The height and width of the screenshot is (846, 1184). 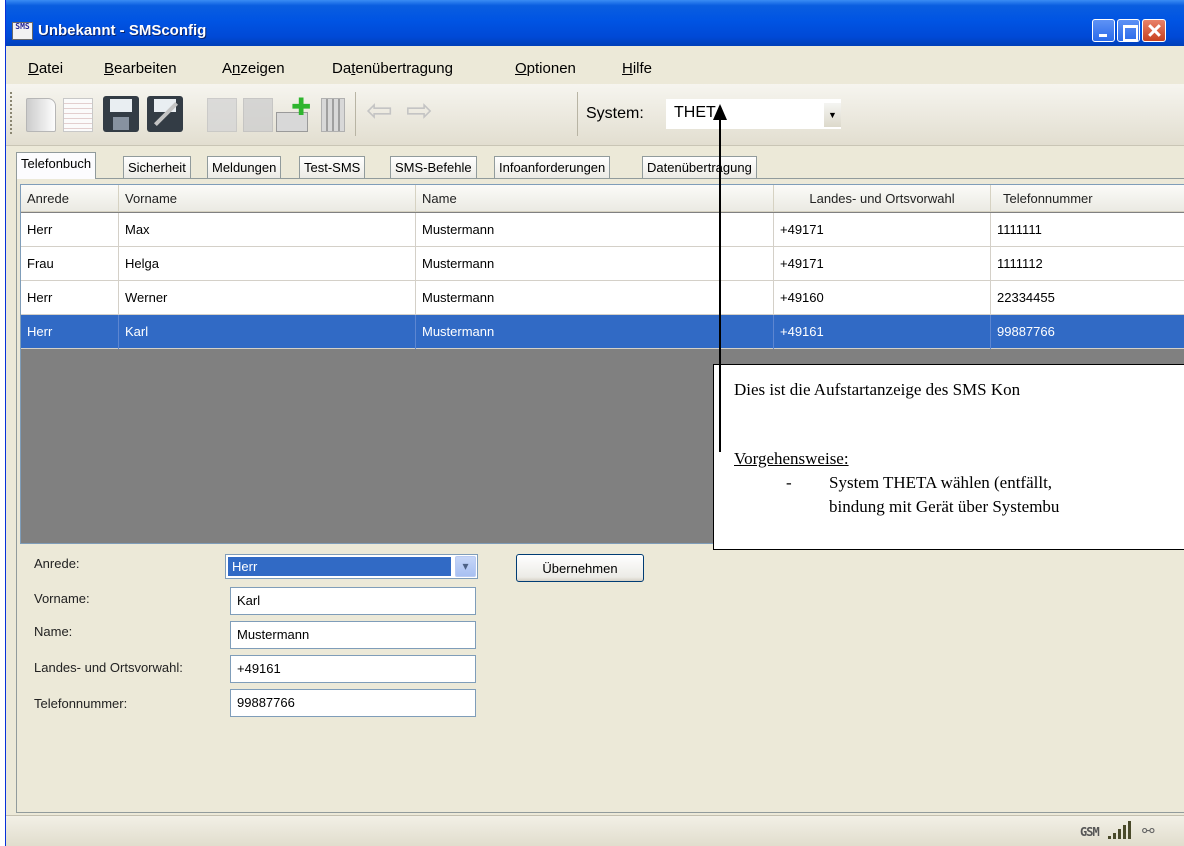 I want to click on table-row-selected: Herr Karl Mustermann +49161 99887766, so click(x=602, y=332).